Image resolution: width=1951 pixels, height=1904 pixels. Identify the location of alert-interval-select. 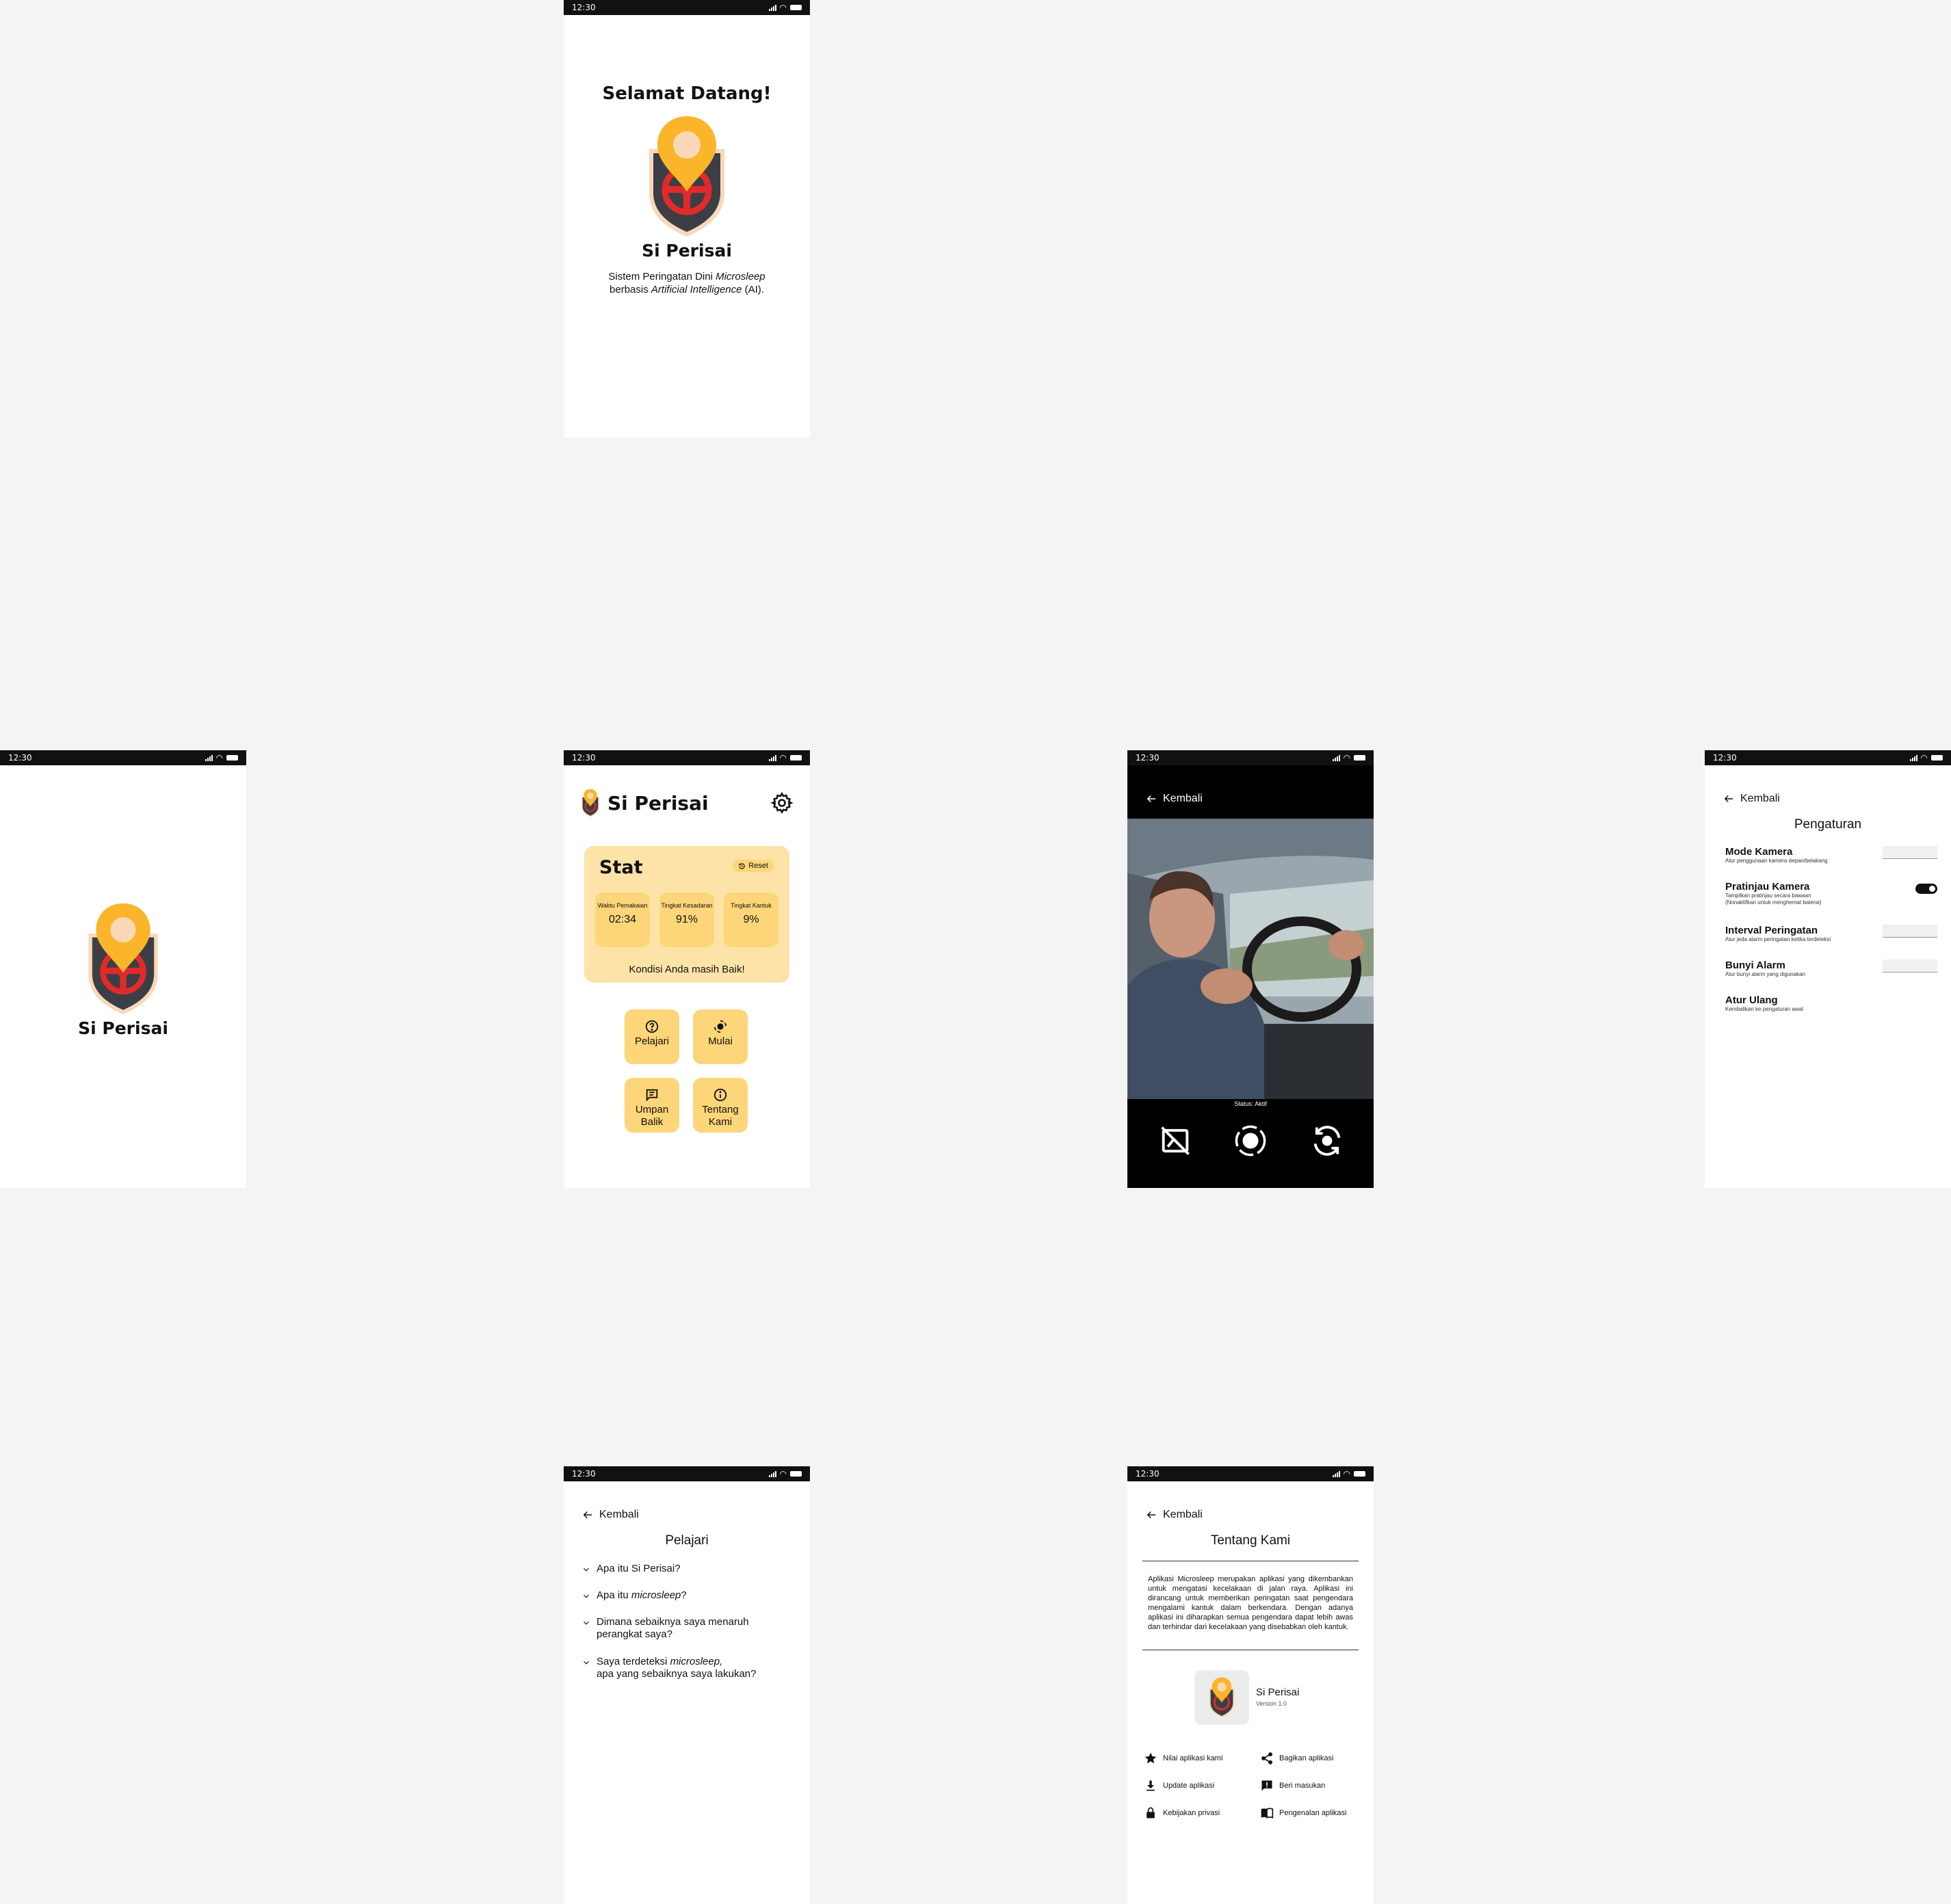
(1910, 931).